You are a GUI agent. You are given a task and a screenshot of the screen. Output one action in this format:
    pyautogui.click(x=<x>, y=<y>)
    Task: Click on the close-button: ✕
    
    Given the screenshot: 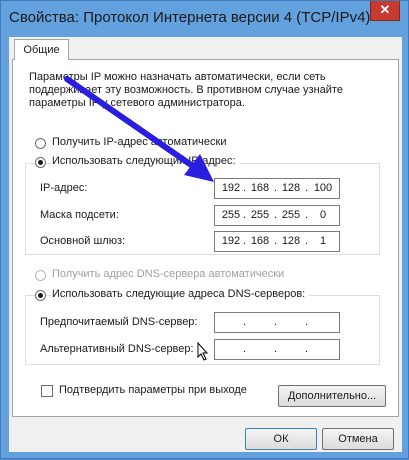 What is the action you would take?
    pyautogui.click(x=385, y=11)
    